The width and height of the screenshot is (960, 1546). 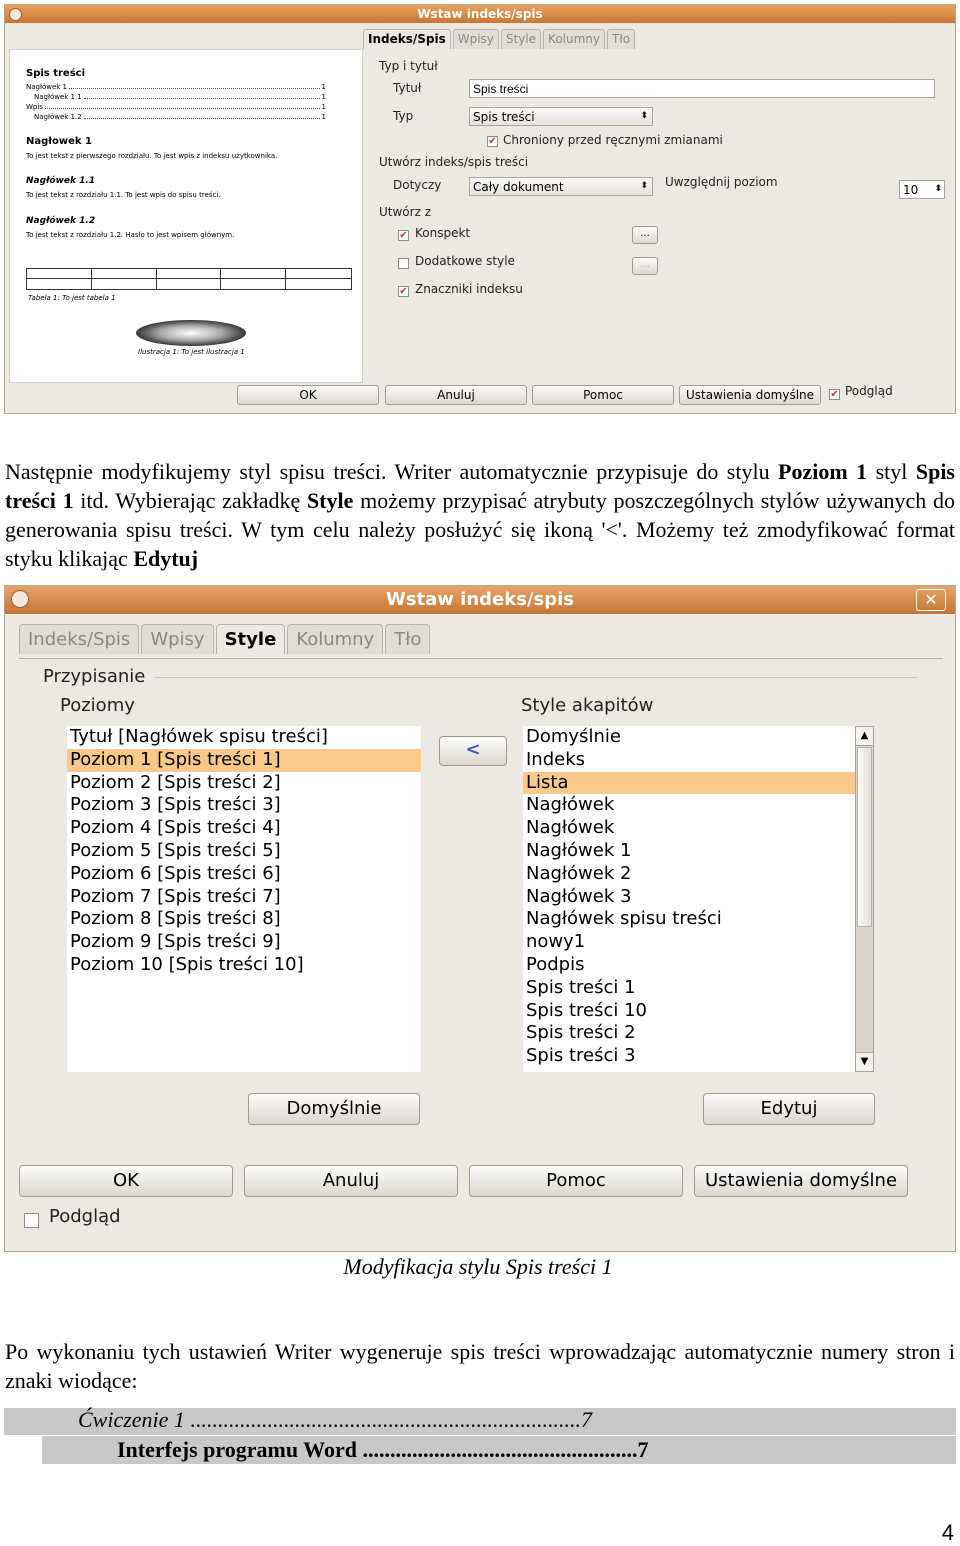 I want to click on group-separator, so click(x=536, y=677).